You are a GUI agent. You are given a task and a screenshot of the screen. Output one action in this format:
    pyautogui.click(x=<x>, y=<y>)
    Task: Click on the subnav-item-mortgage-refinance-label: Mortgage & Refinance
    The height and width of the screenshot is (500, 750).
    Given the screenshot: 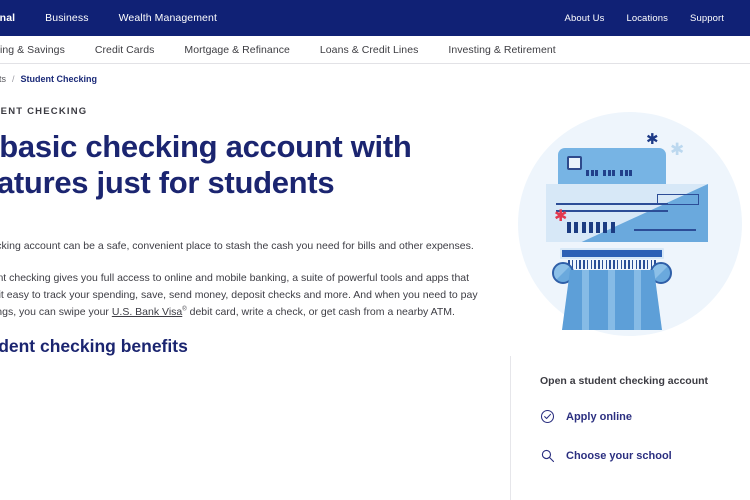 What is the action you would take?
    pyautogui.click(x=237, y=49)
    